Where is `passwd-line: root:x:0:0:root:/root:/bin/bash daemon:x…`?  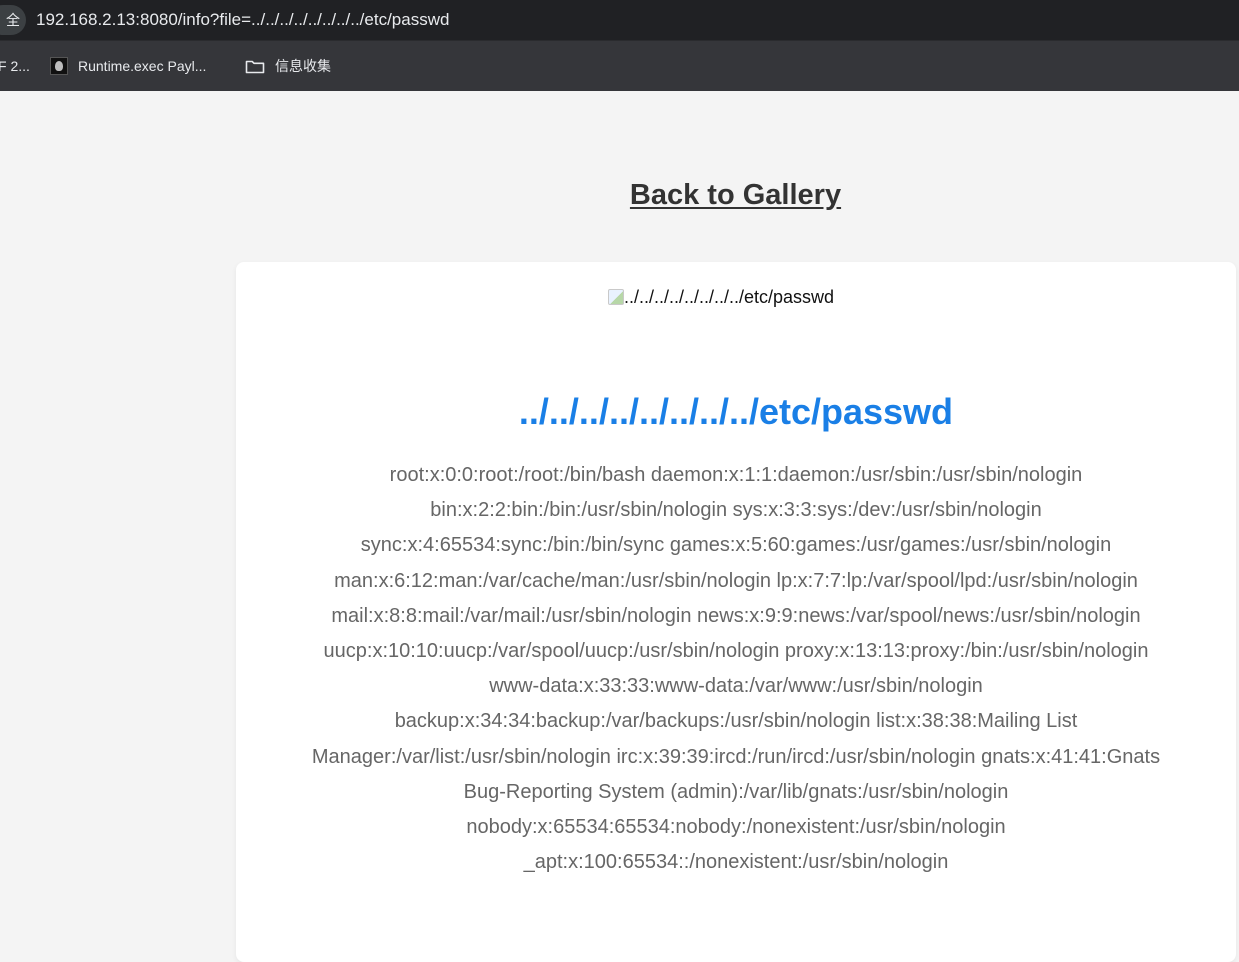 passwd-line: root:x:0:0:root:/root:/bin/bash daemon:x… is located at coordinates (736, 475).